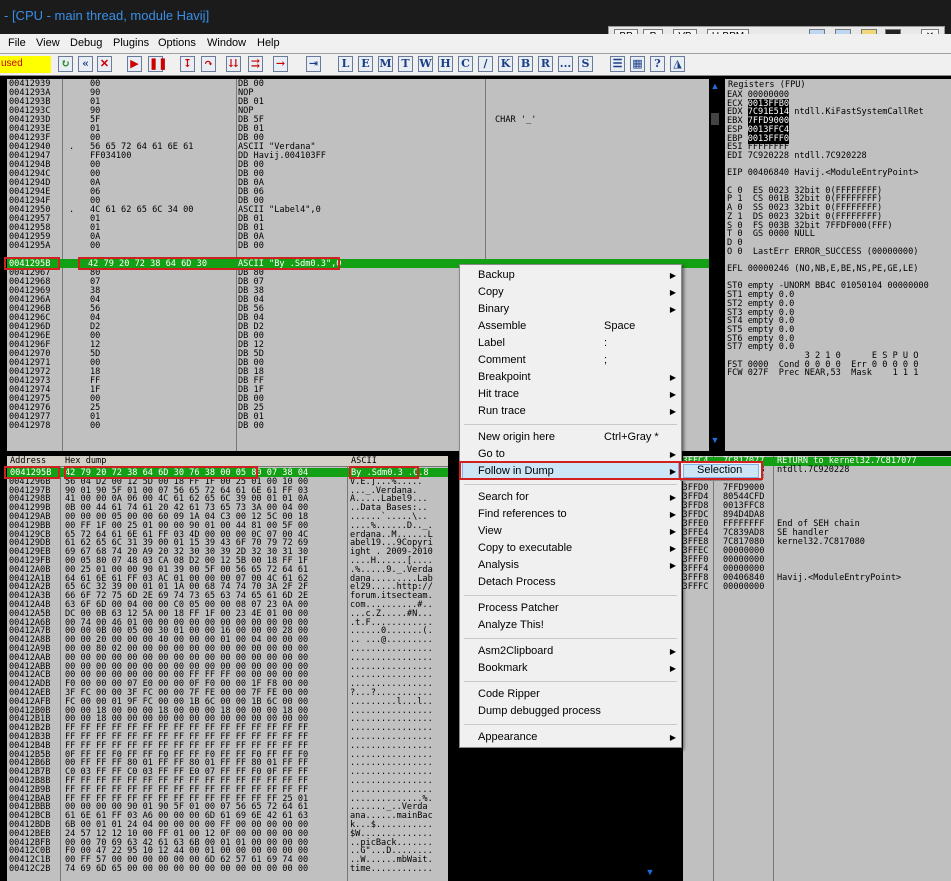 The height and width of the screenshot is (881, 951). What do you see at coordinates (465, 64) in the screenshot?
I see `toolbar-c-button: C` at bounding box center [465, 64].